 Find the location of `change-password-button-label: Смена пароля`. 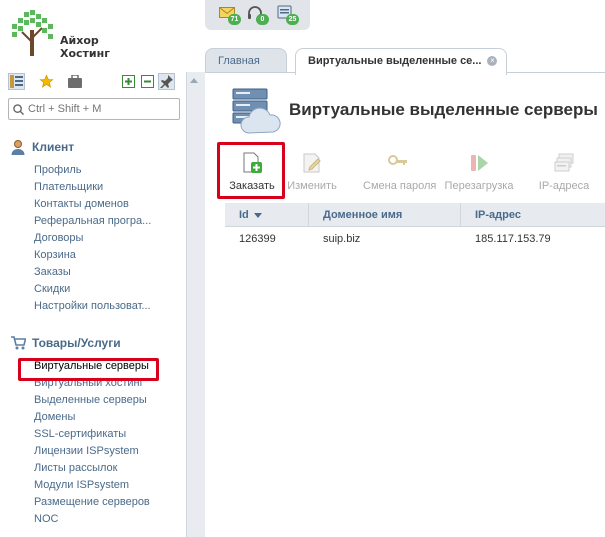

change-password-button-label: Смена пароля is located at coordinates (400, 186).